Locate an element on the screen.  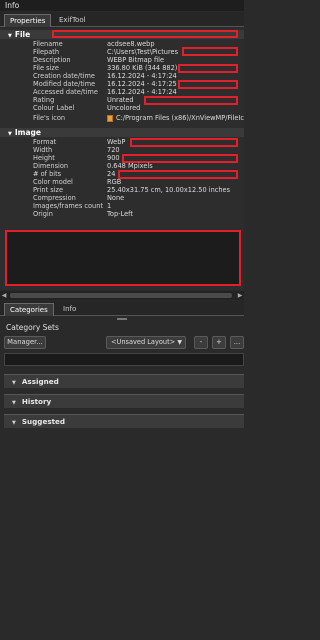
property-key: Dimension is located at coordinates (51, 166).